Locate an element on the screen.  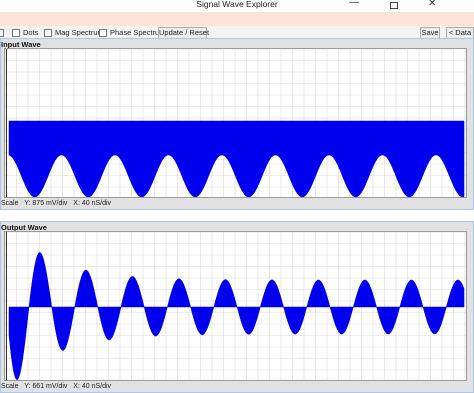
input-x-scale: X: 40 nS/div is located at coordinates (92, 203).